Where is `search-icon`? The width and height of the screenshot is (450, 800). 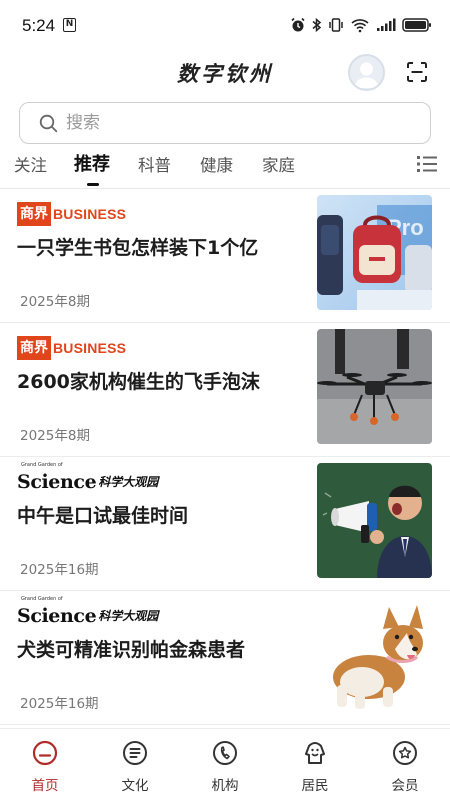
search-icon is located at coordinates (48, 123).